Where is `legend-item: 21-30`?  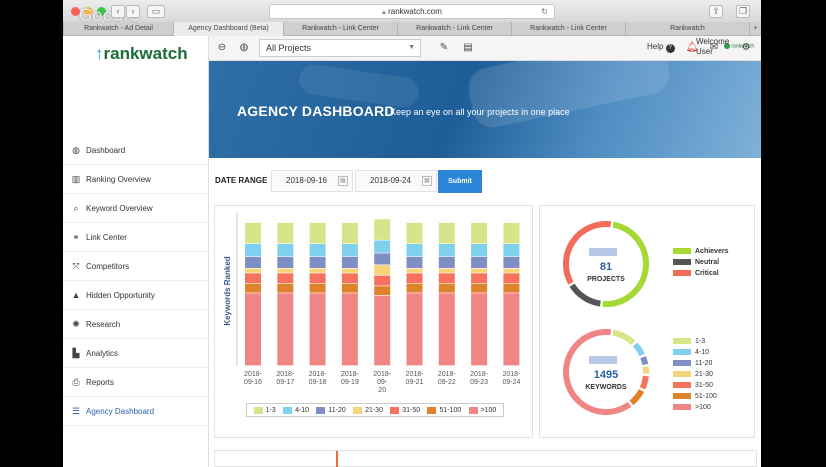
legend-item: 21-30 is located at coordinates (695, 374).